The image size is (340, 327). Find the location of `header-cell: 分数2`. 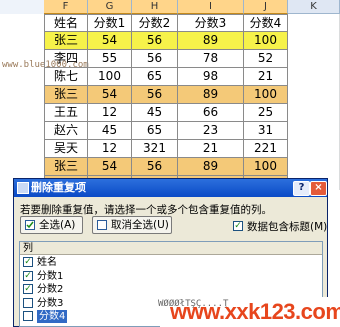

header-cell: 分数2 is located at coordinates (155, 23).